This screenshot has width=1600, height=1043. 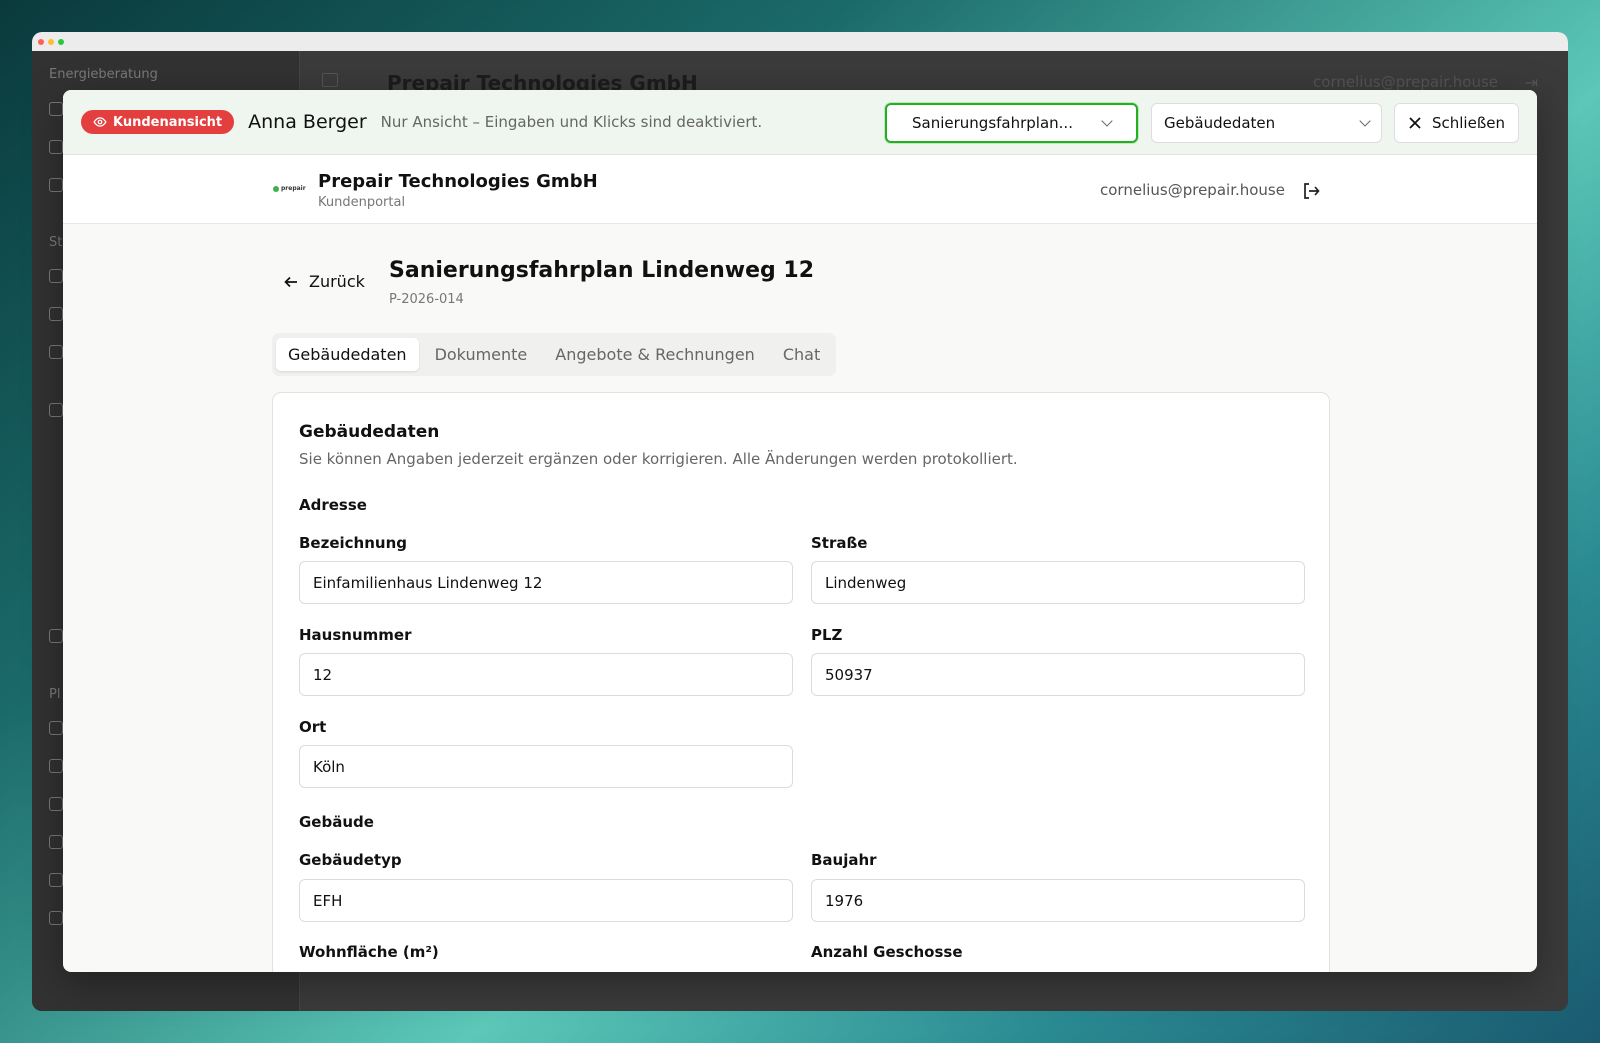 What do you see at coordinates (355, 635) in the screenshot?
I see `field-label: Hausnummer` at bounding box center [355, 635].